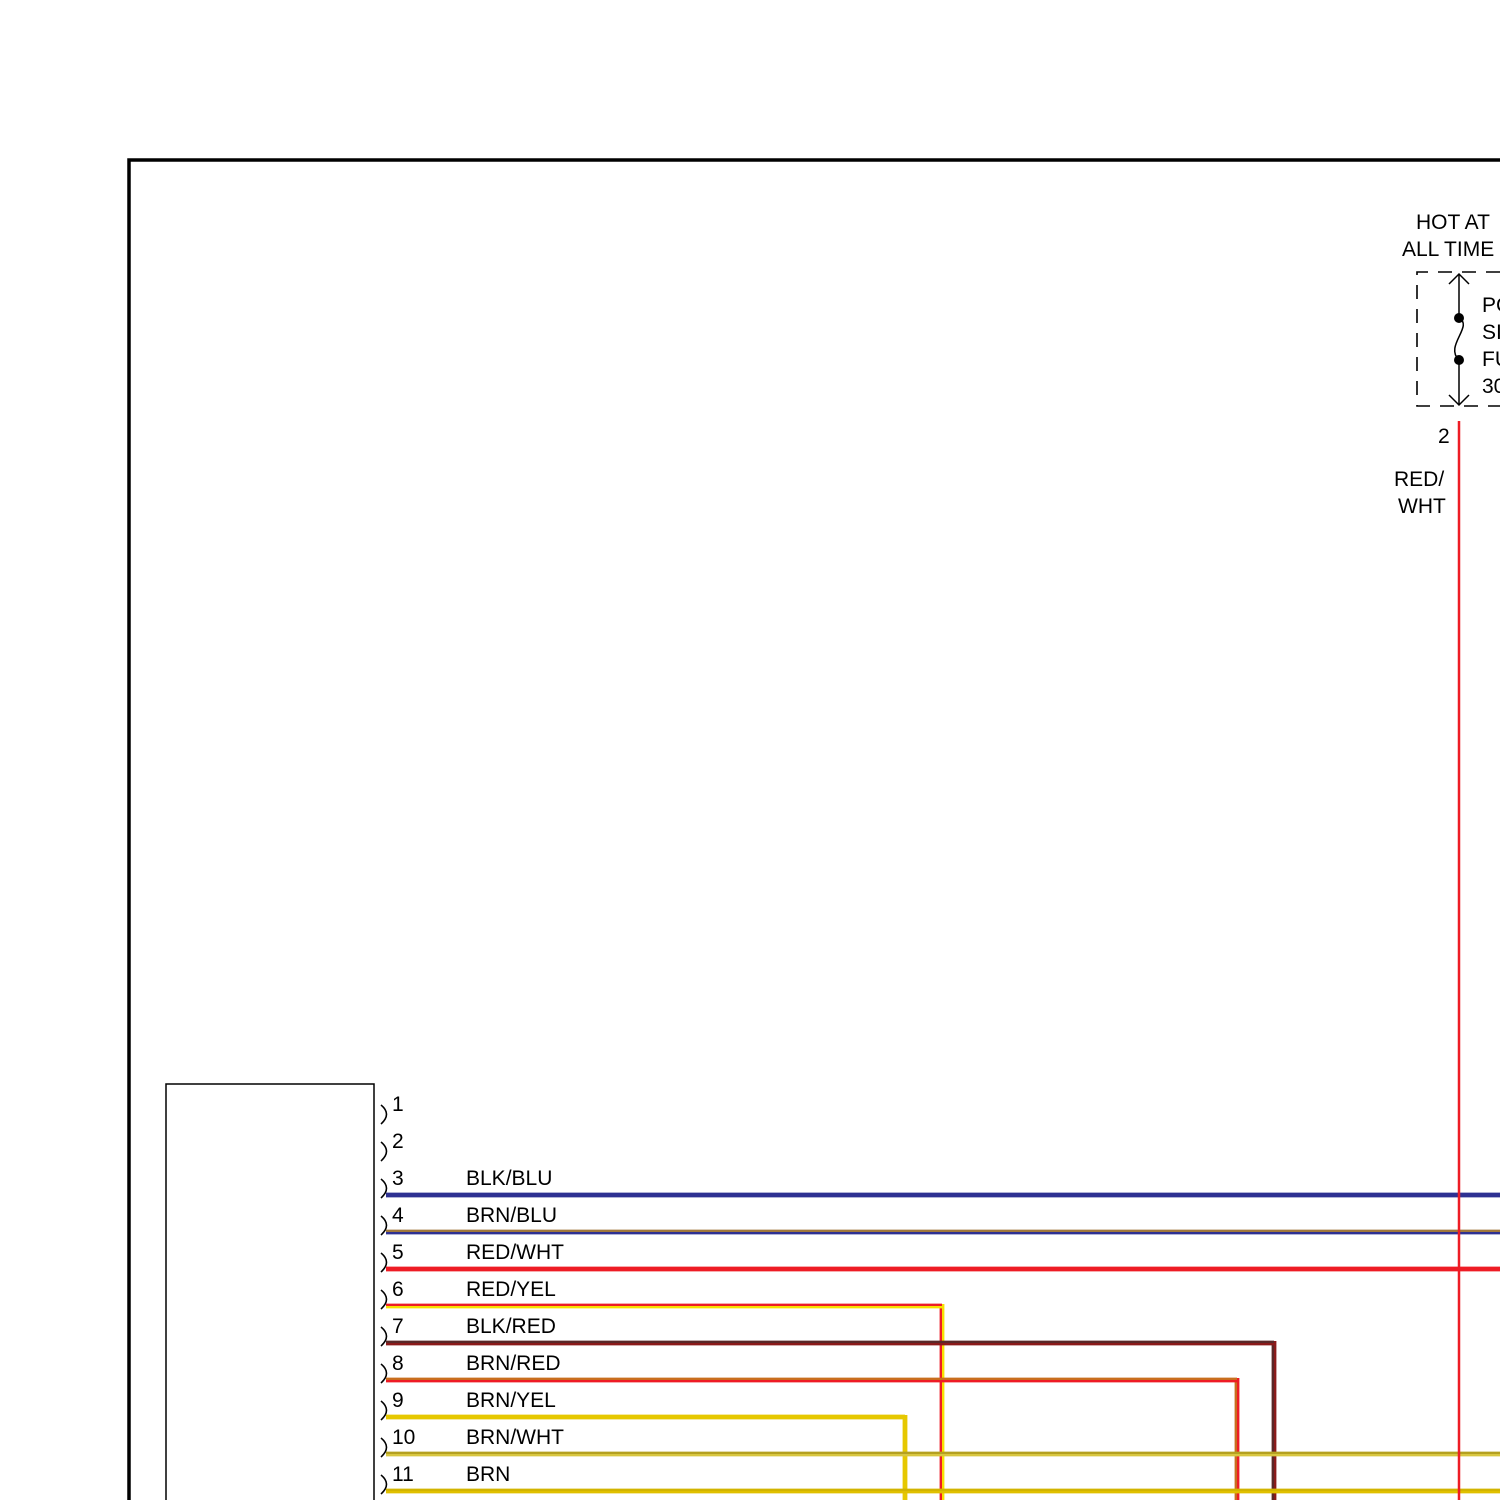 This screenshot has height=1500, width=1500. What do you see at coordinates (398, 1104) in the screenshot?
I see `pin-1-number: 1` at bounding box center [398, 1104].